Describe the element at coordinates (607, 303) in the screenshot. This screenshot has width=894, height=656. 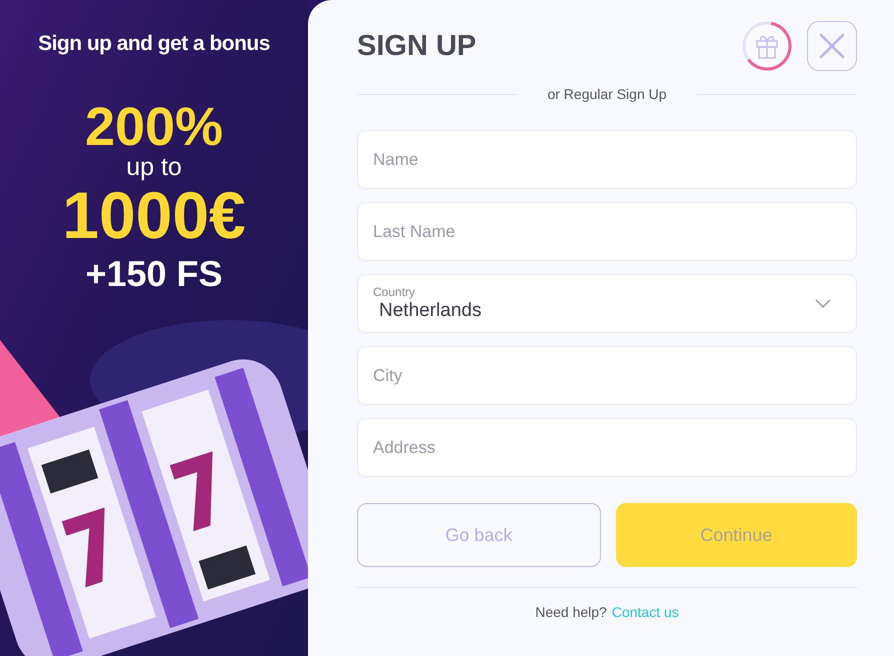
I see `country-select: Country Netherlands` at that location.